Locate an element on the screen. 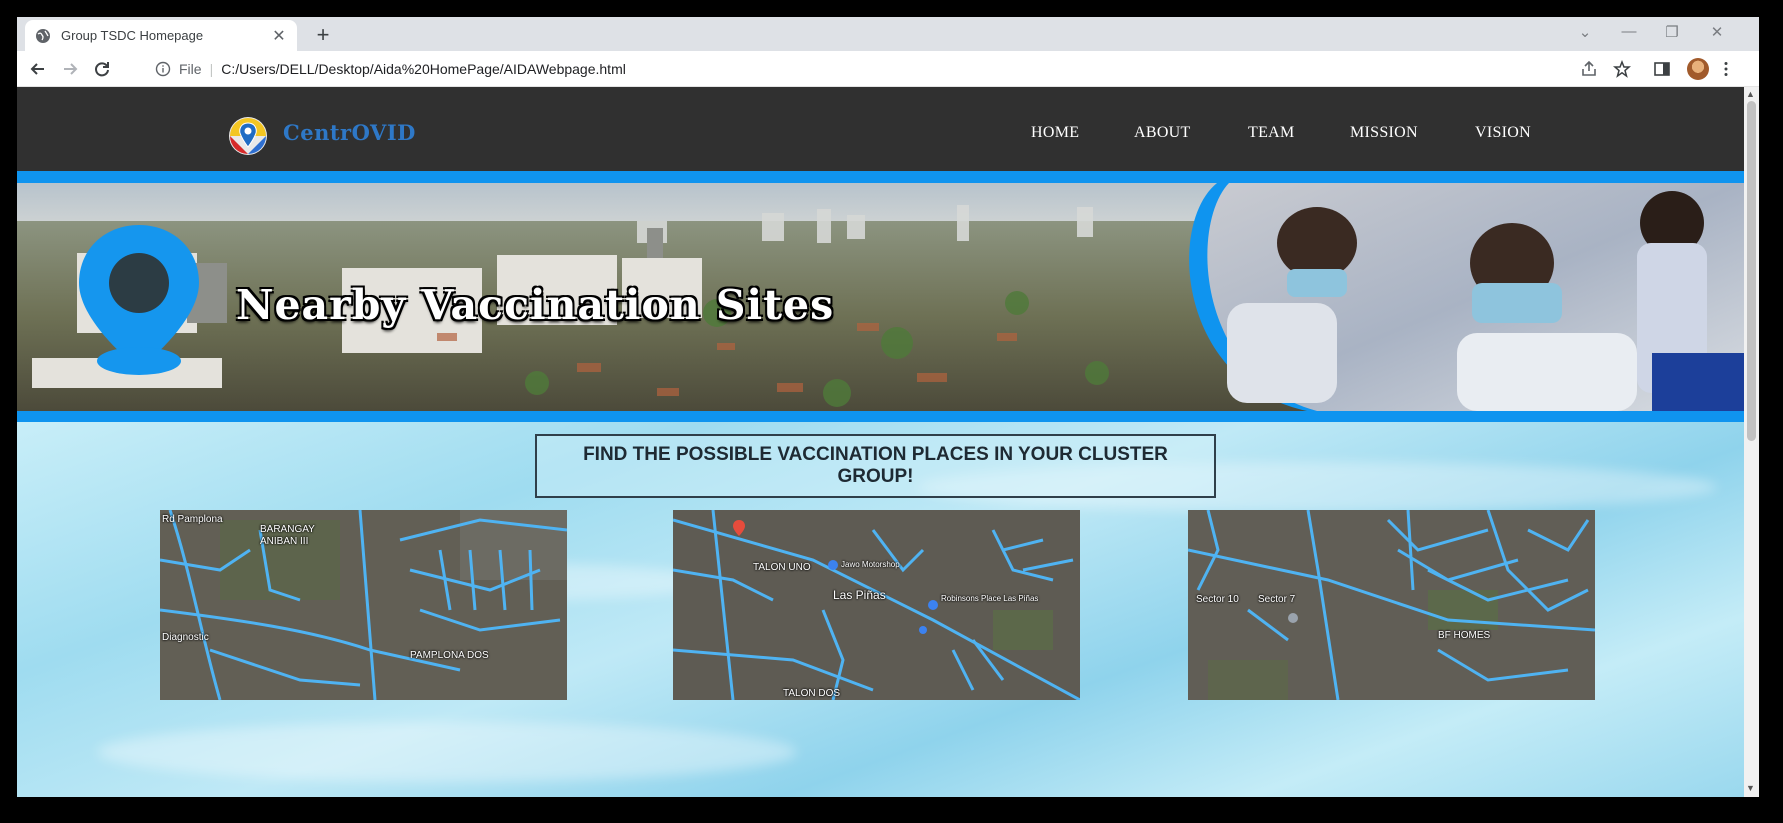 Image resolution: width=1783 pixels, height=823 pixels. banner-title: Nearby Vaccination Sites is located at coordinates (535, 305).